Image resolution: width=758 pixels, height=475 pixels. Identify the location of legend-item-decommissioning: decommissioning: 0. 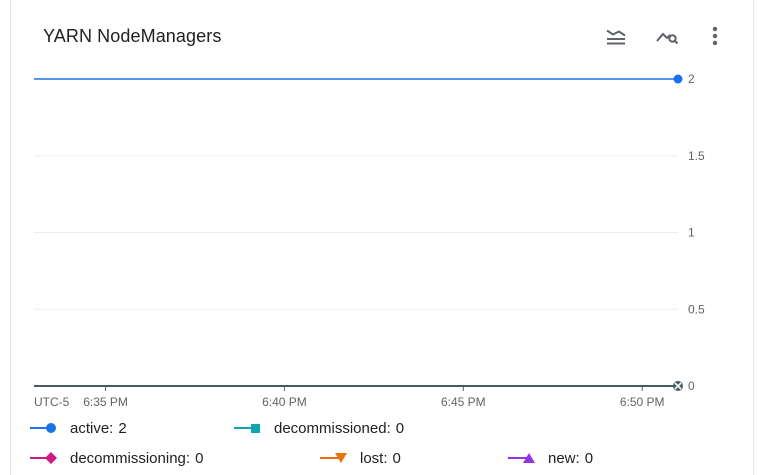
(116, 458).